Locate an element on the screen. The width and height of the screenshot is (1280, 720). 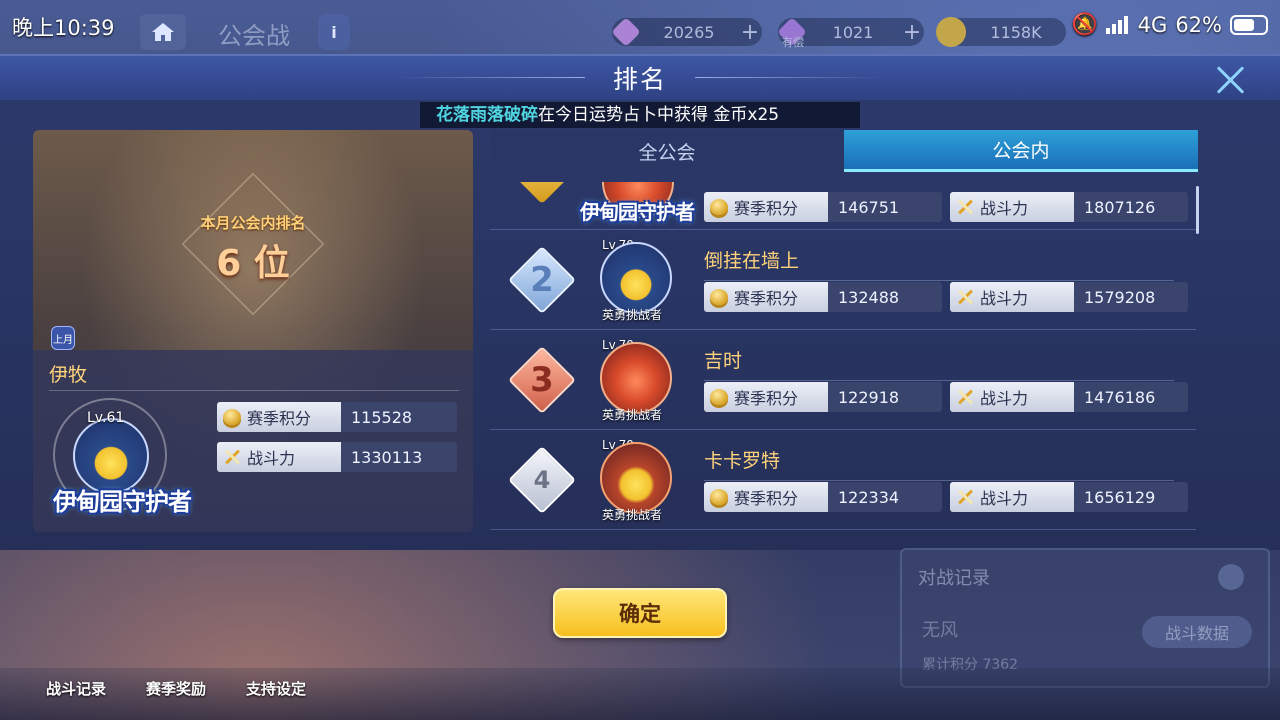
stat-value: 122918 is located at coordinates (885, 397).